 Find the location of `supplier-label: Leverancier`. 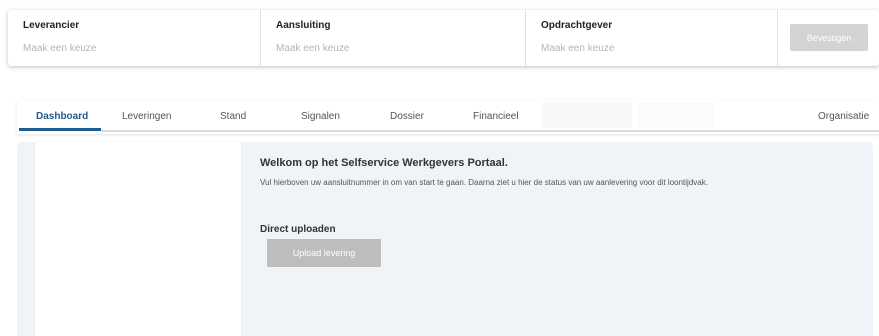

supplier-label: Leverancier is located at coordinates (51, 25).